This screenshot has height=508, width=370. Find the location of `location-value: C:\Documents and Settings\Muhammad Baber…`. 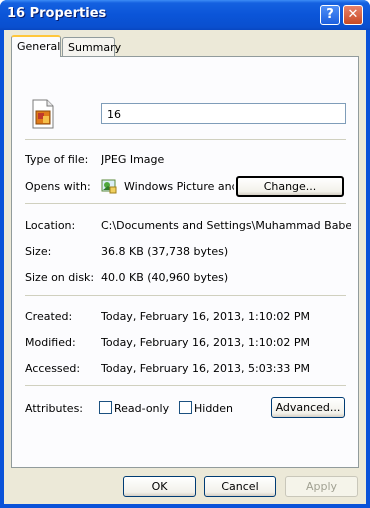

location-value: C:\Documents and Settings\Muhammad Baber… is located at coordinates (226, 225).